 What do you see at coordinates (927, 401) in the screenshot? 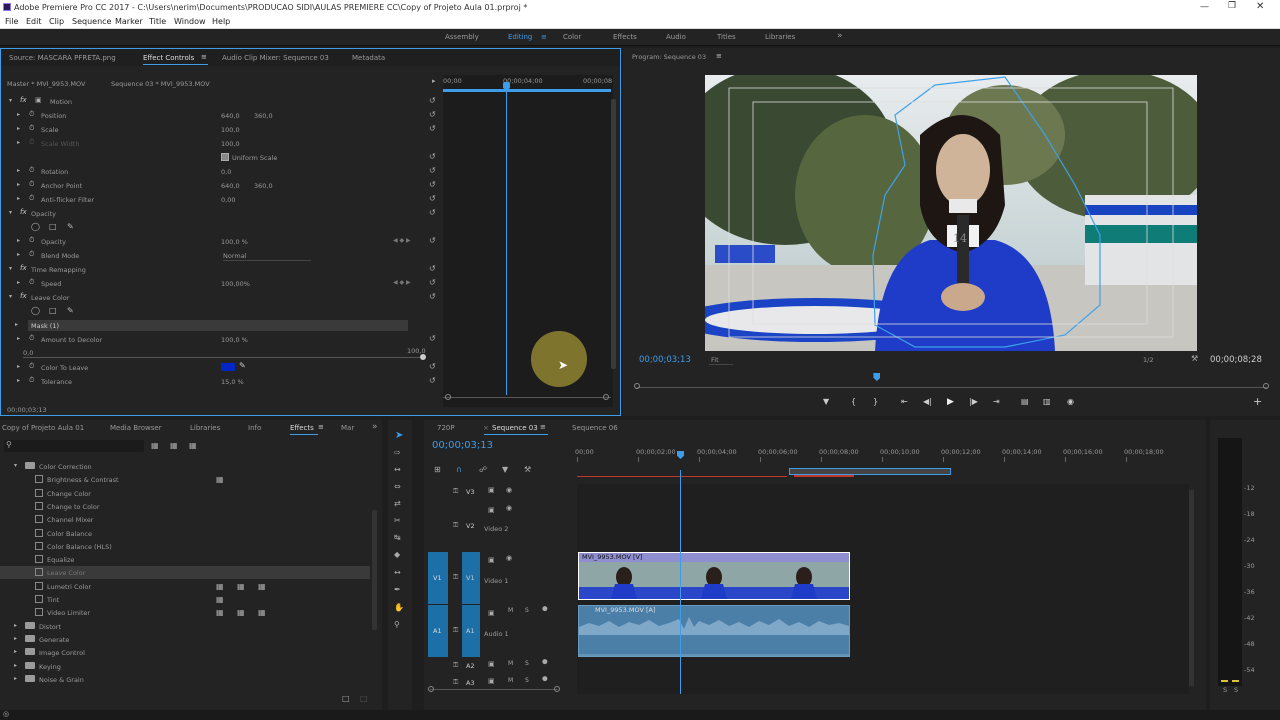
I see `step-back-icon: ◀|` at bounding box center [927, 401].